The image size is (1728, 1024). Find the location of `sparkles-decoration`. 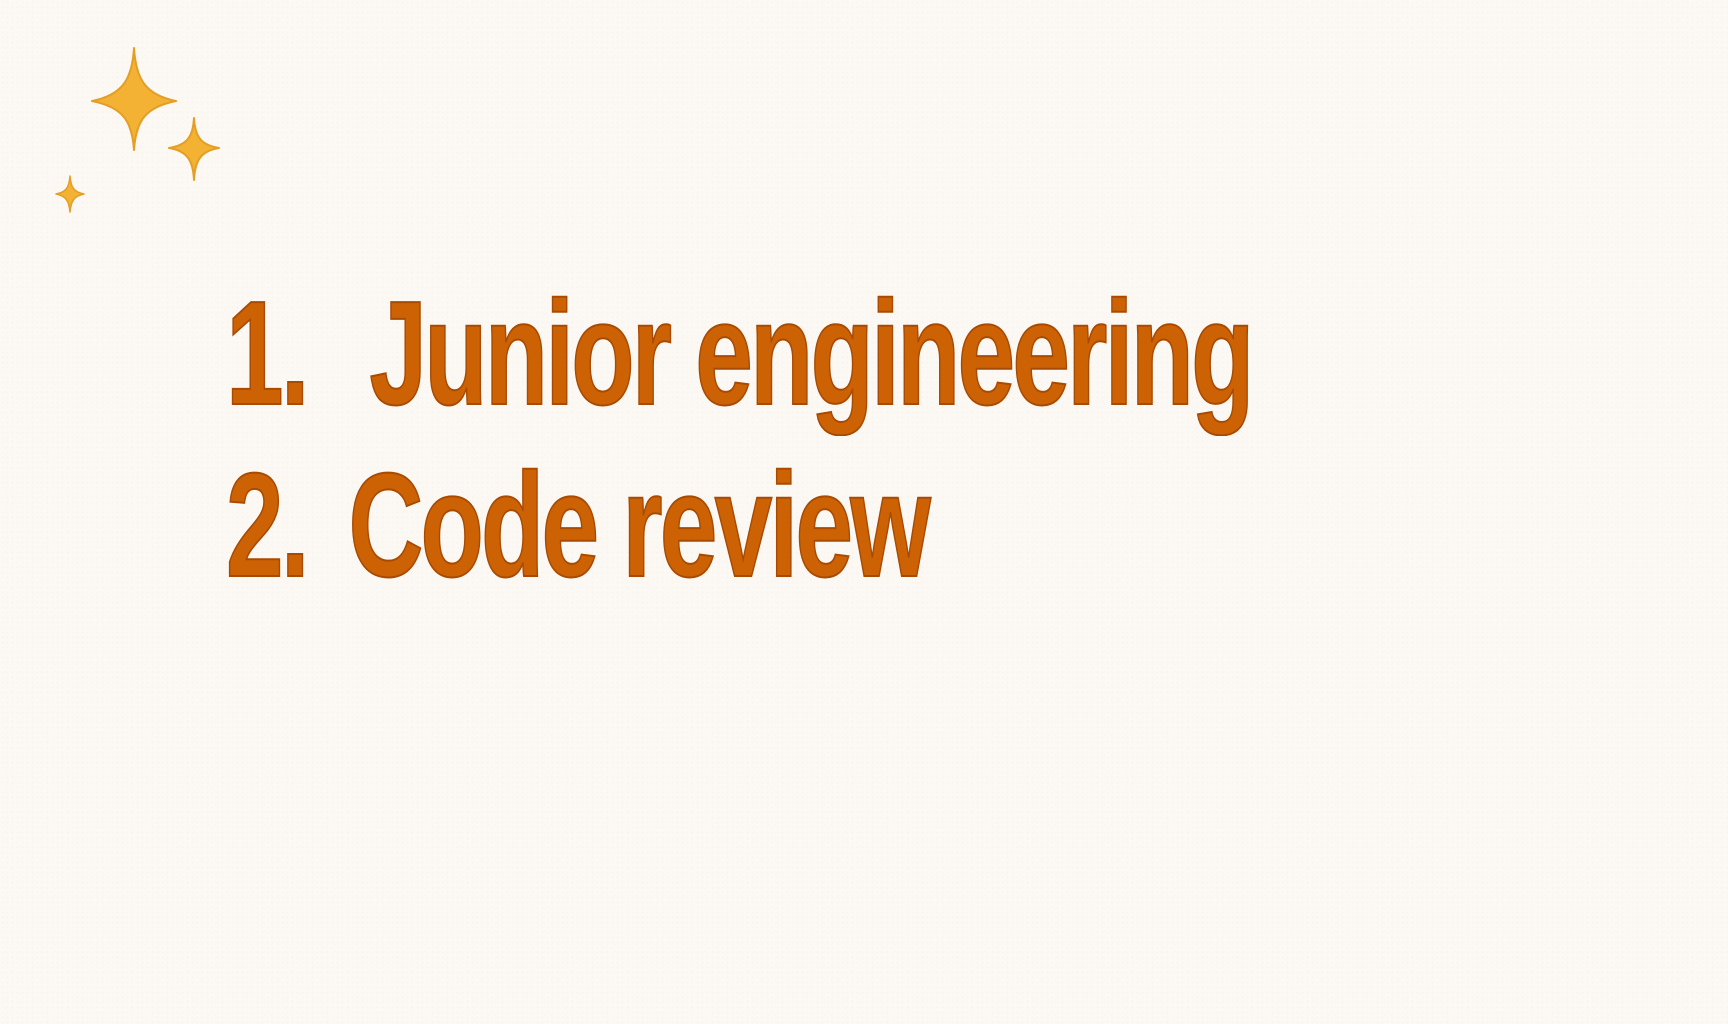

sparkles-decoration is located at coordinates (137, 130).